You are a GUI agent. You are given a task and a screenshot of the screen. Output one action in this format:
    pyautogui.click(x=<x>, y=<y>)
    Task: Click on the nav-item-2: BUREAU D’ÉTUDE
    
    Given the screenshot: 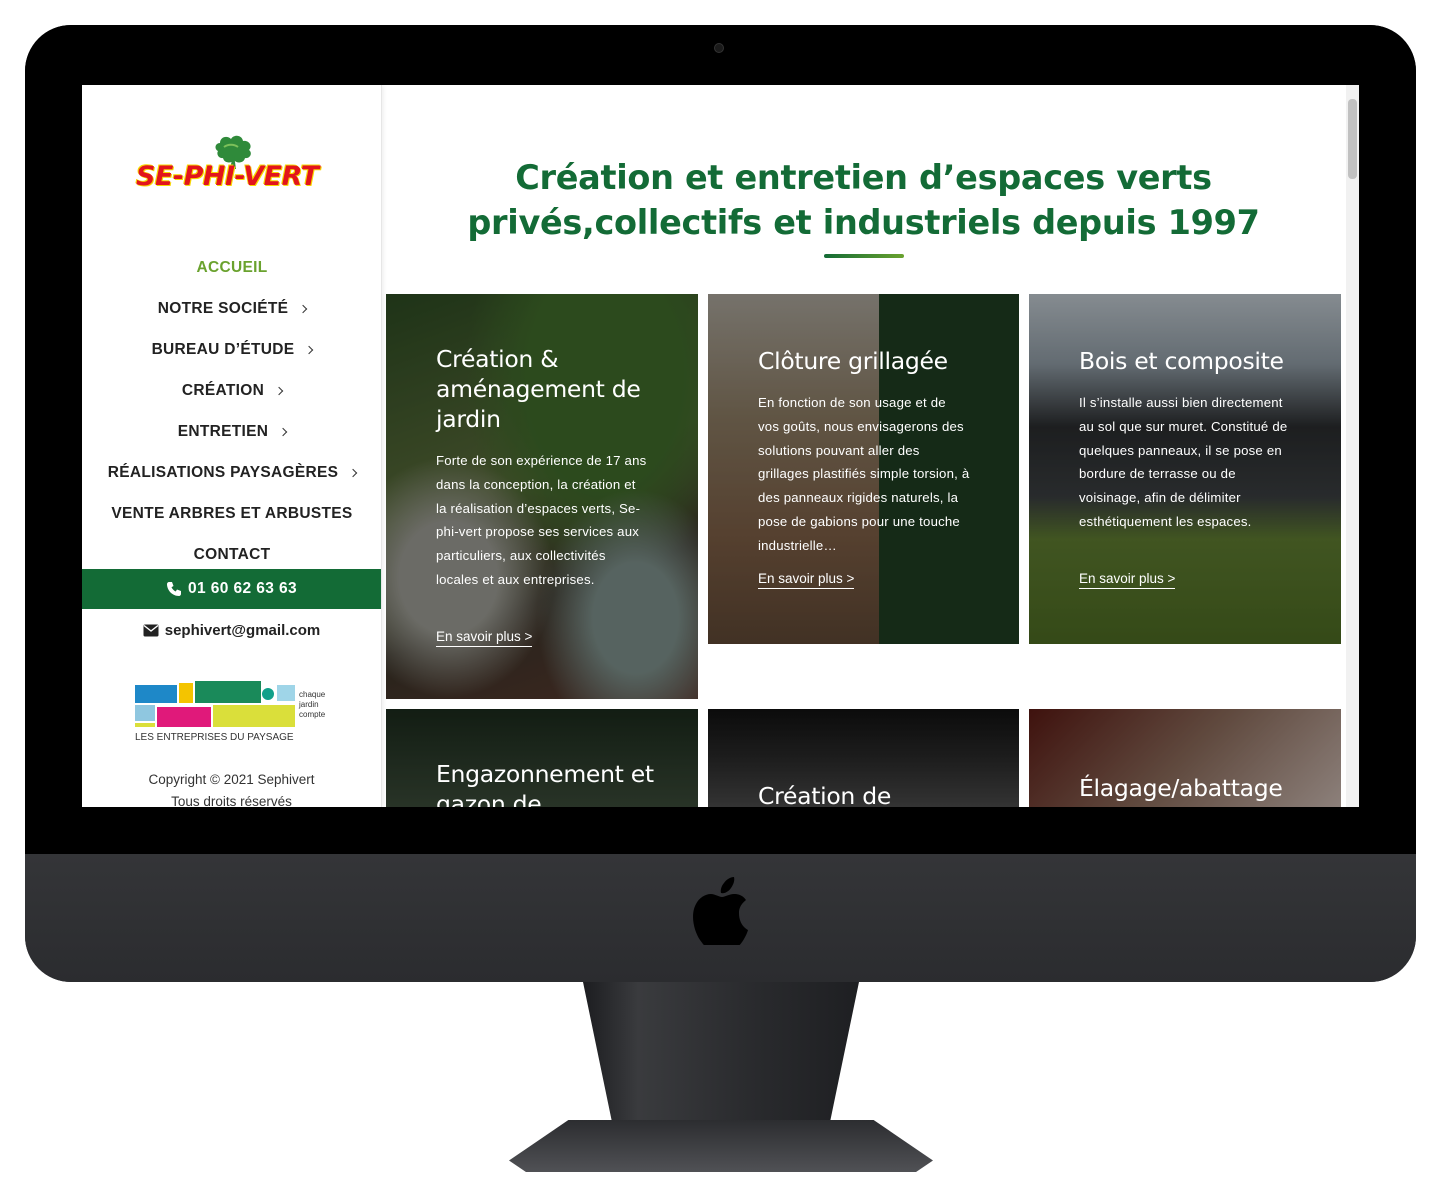 What is the action you would take?
    pyautogui.click(x=232, y=349)
    